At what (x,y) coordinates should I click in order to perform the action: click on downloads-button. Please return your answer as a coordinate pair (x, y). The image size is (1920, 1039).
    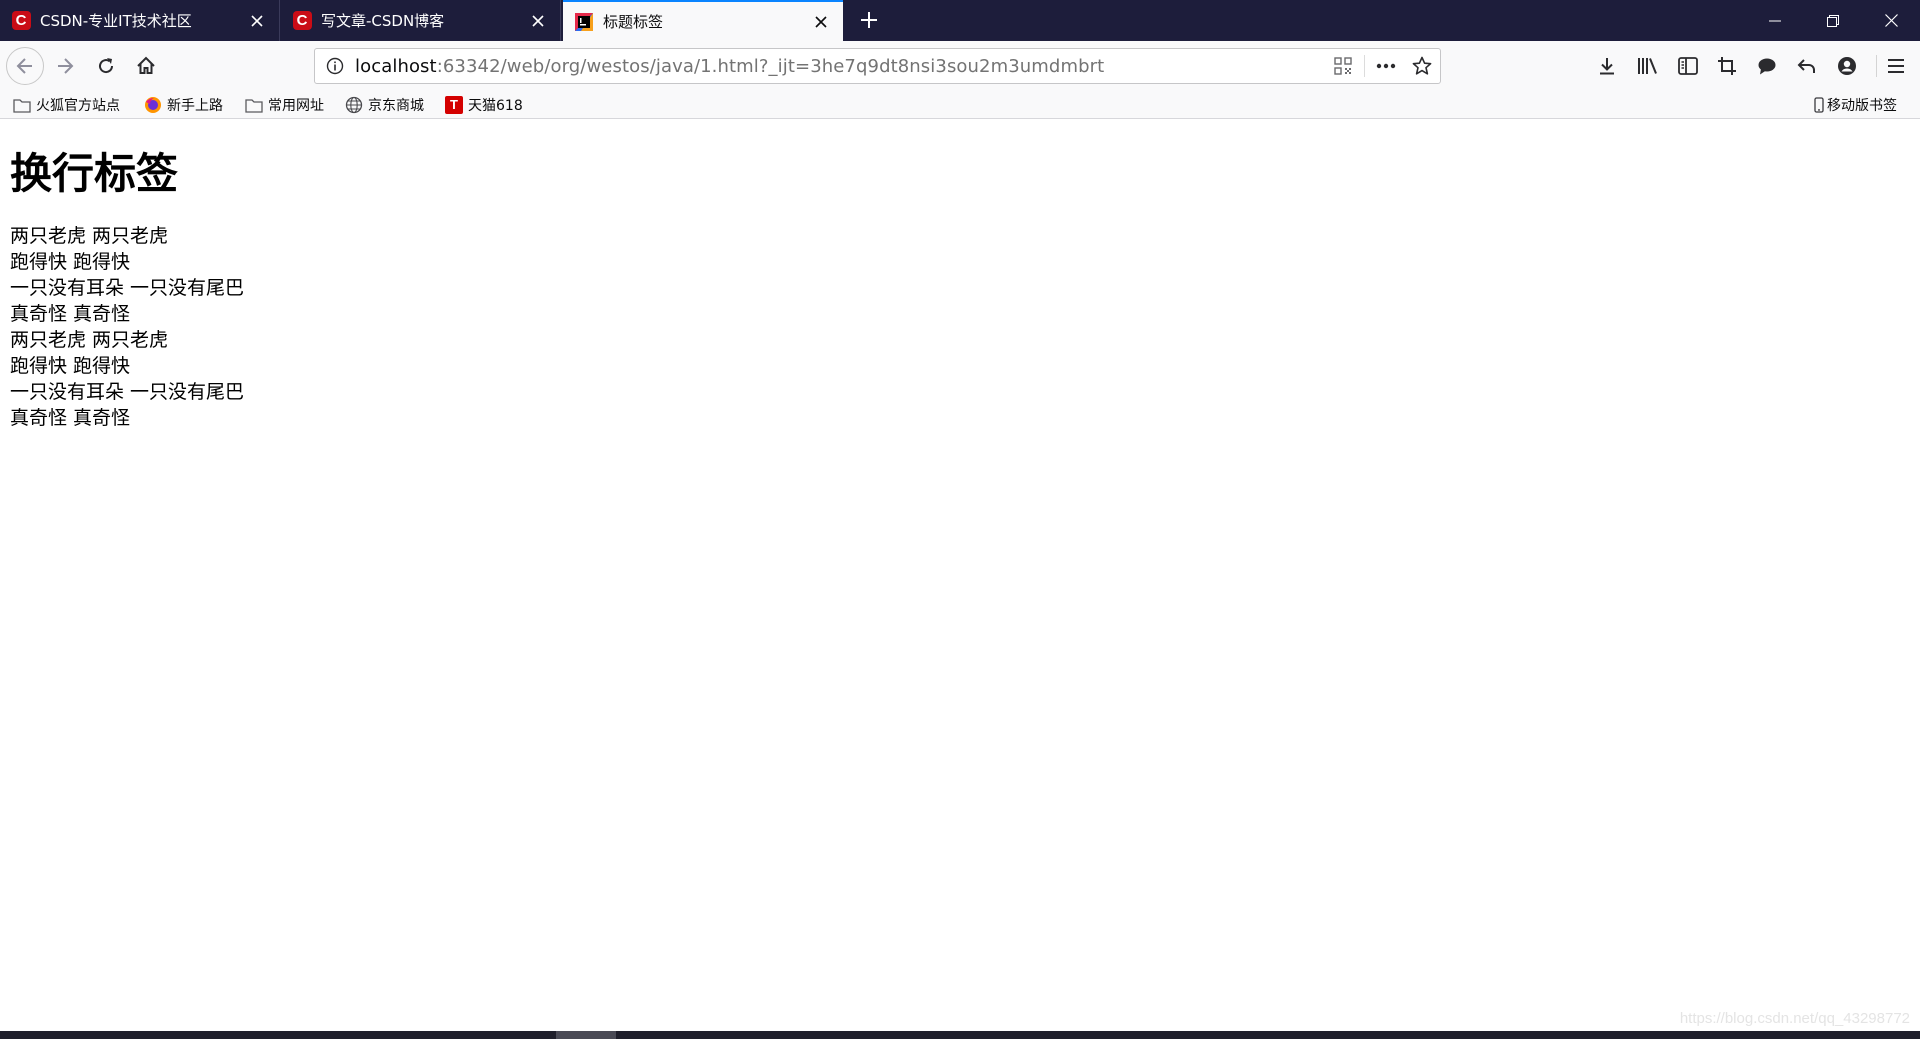
    Looking at the image, I should click on (1607, 66).